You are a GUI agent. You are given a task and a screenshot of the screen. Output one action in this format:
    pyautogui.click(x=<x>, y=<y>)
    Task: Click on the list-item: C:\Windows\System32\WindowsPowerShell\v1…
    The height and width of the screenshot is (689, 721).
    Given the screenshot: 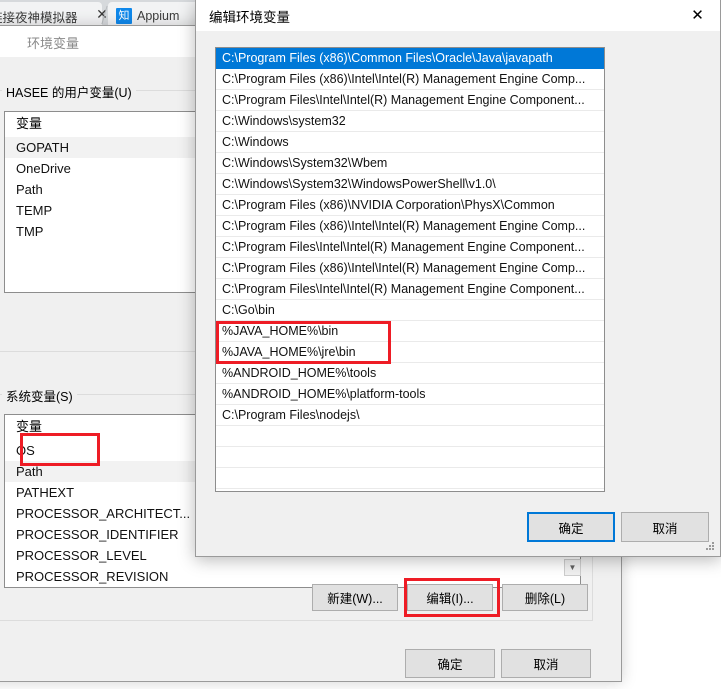 What is the action you would take?
    pyautogui.click(x=410, y=184)
    